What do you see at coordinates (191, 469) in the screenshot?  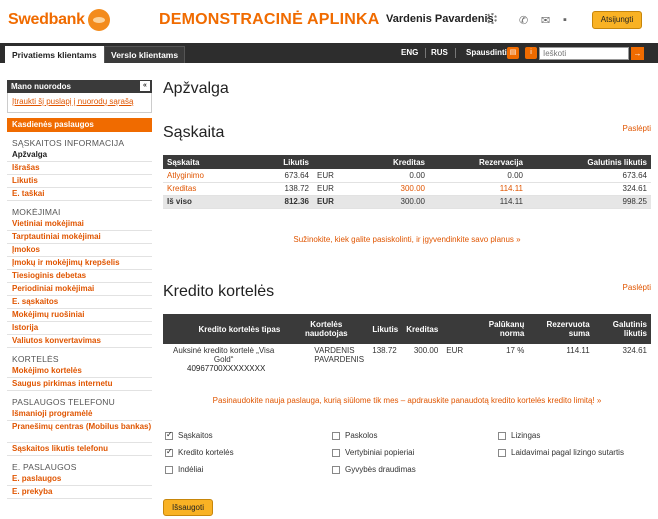 I see `checkbox-label: Indėliai` at bounding box center [191, 469].